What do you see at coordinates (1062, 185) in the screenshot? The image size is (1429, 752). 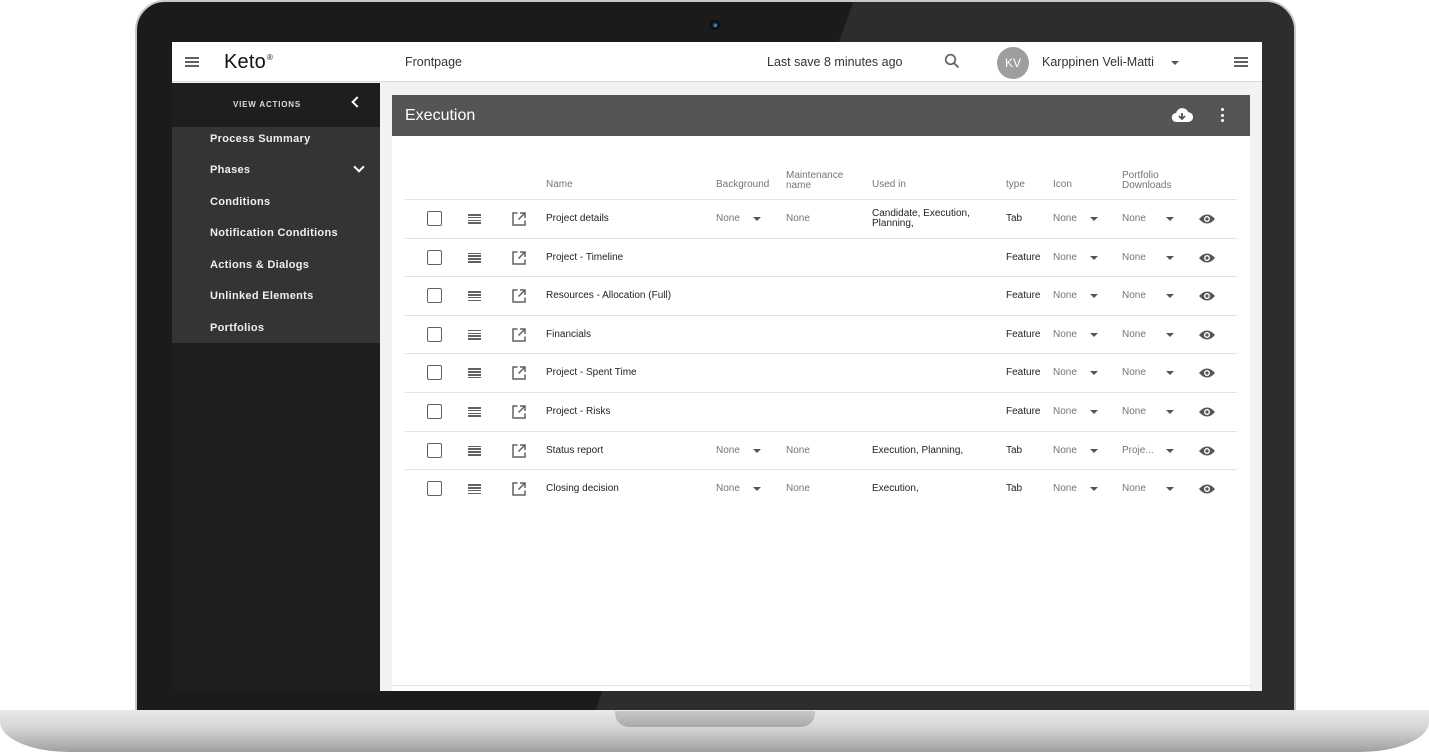 I see `column-header-icon: Icon` at bounding box center [1062, 185].